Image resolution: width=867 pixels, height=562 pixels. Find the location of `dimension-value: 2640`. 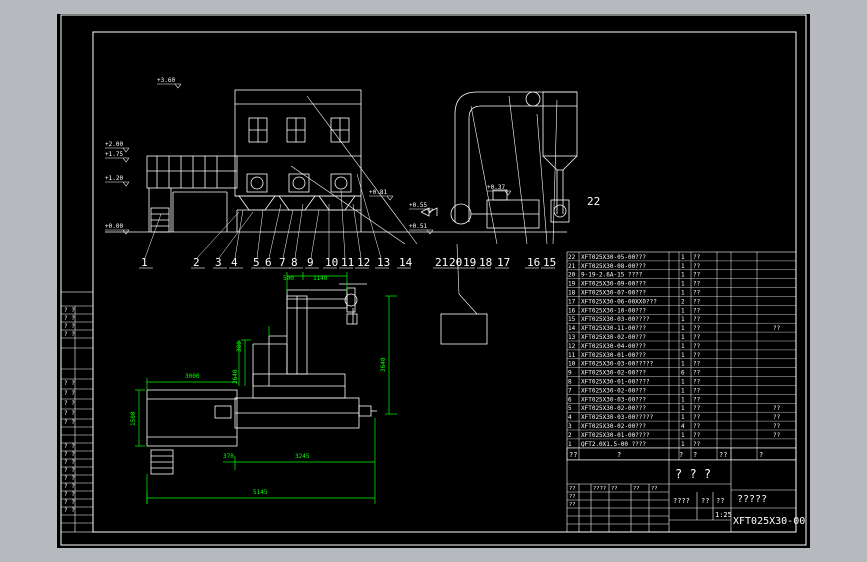

dimension-value: 2640 is located at coordinates (235, 376).